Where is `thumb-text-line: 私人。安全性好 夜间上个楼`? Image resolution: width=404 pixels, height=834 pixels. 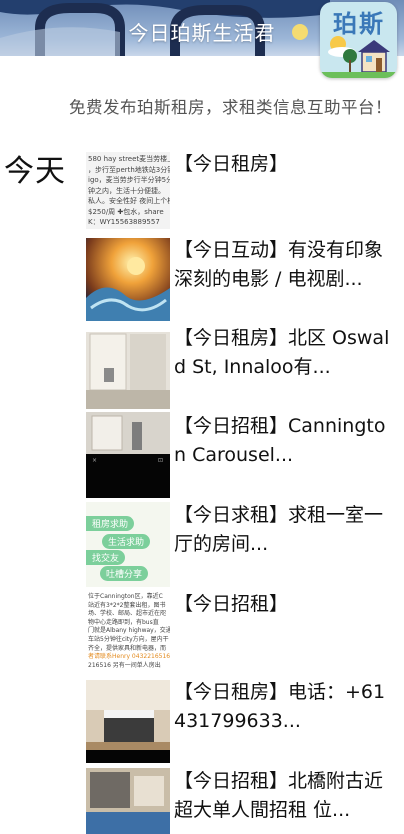 thumb-text-line: 私人。安全性好 夜间上个楼 is located at coordinates (129, 201).